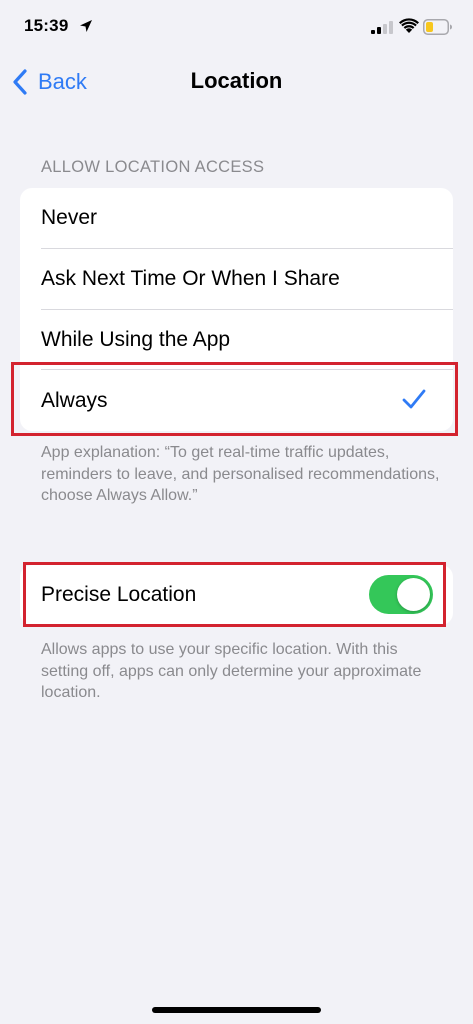  I want to click on status-time: 15:39, so click(46, 25).